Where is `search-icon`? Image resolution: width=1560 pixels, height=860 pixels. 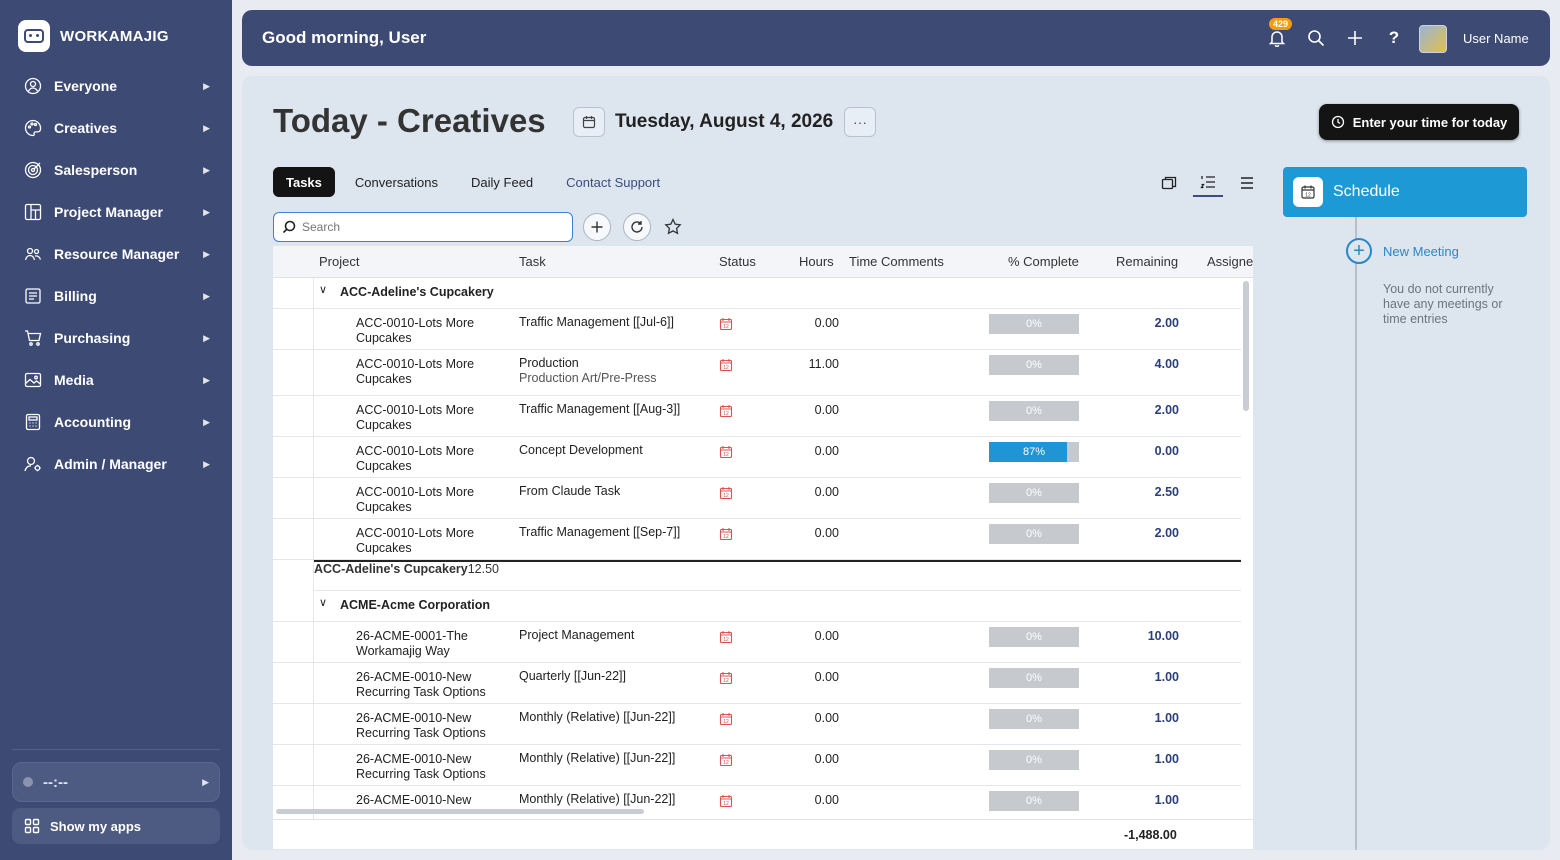 search-icon is located at coordinates (1316, 38).